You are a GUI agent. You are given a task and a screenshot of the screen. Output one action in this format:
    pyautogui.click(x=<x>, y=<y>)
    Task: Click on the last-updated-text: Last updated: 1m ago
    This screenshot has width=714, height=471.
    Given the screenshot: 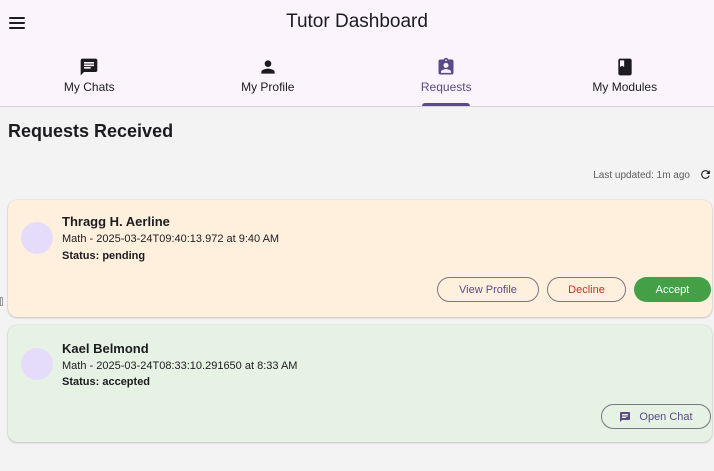 What is the action you would take?
    pyautogui.click(x=641, y=175)
    